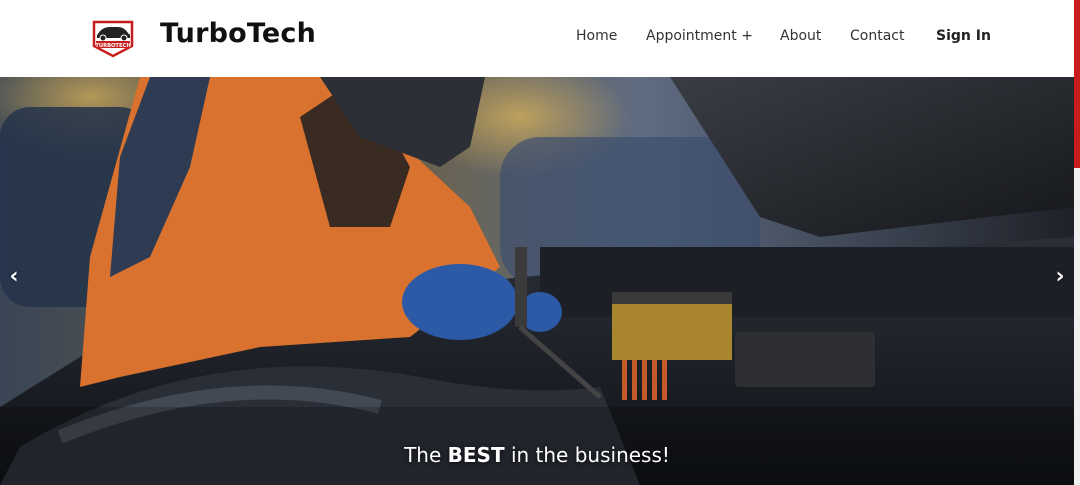 This screenshot has height=485, width=1080. I want to click on caption-bold: BEST, so click(476, 455).